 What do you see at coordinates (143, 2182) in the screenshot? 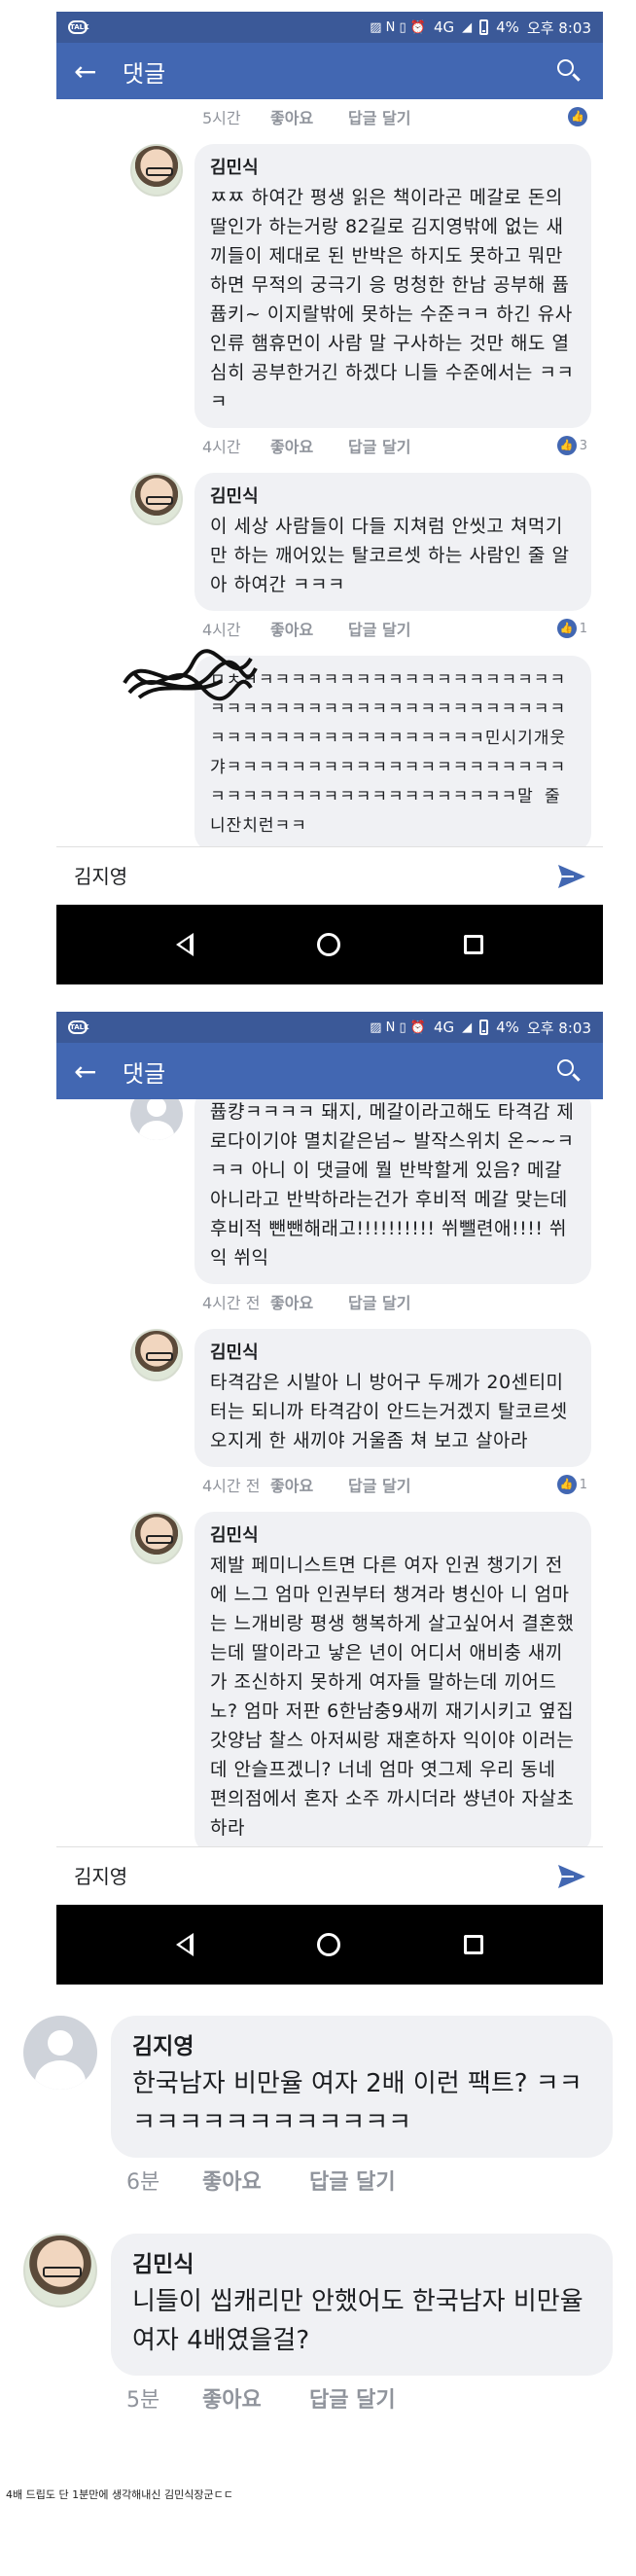
I see `comment-time: 6분` at bounding box center [143, 2182].